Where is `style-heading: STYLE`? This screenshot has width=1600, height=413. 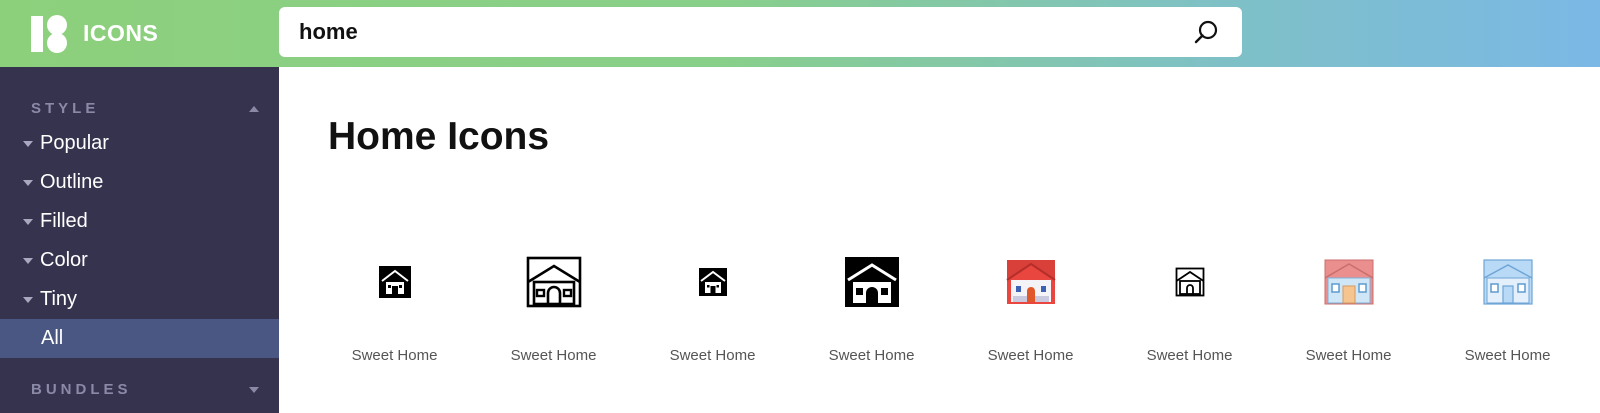 style-heading: STYLE is located at coordinates (65, 108).